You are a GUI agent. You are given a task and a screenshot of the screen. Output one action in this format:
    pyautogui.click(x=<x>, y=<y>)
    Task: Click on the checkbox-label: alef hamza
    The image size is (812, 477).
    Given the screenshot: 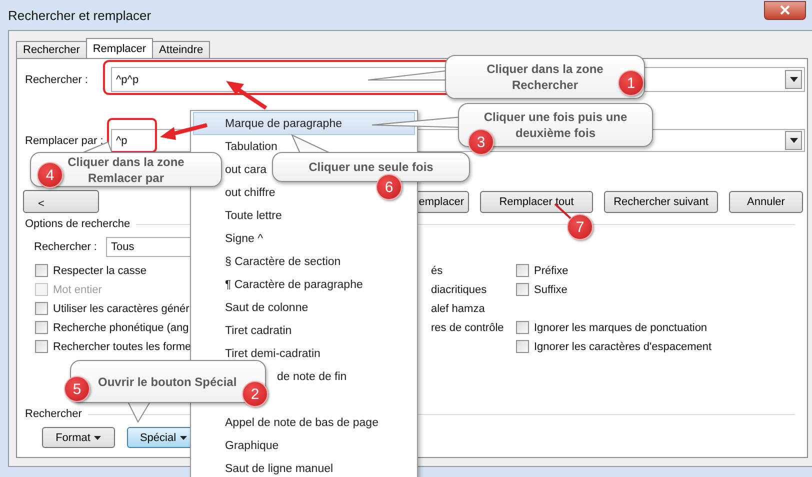 What is the action you would take?
    pyautogui.click(x=458, y=308)
    